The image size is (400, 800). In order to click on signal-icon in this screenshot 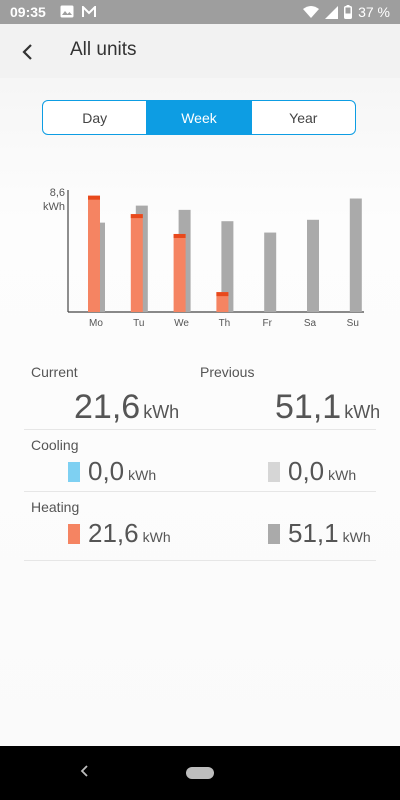, I will do `click(332, 12)`.